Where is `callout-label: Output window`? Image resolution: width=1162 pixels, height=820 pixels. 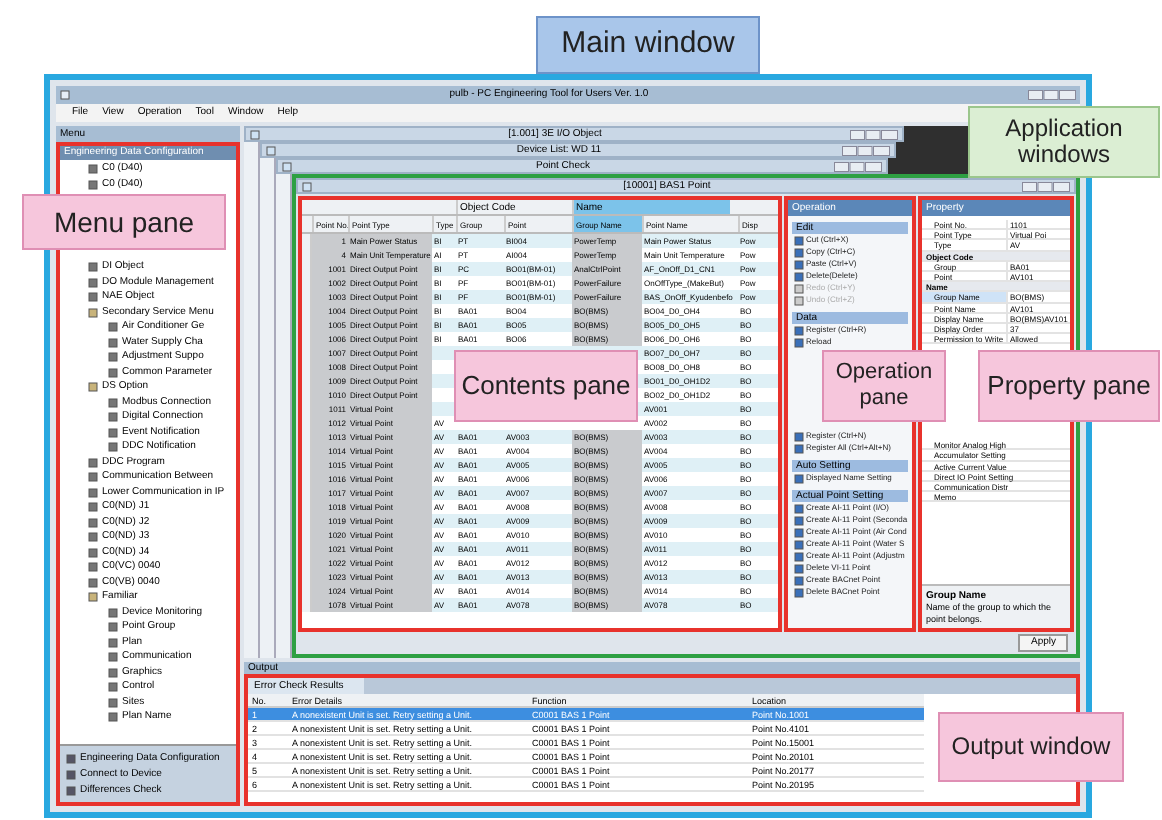 callout-label: Output window is located at coordinates (1031, 747).